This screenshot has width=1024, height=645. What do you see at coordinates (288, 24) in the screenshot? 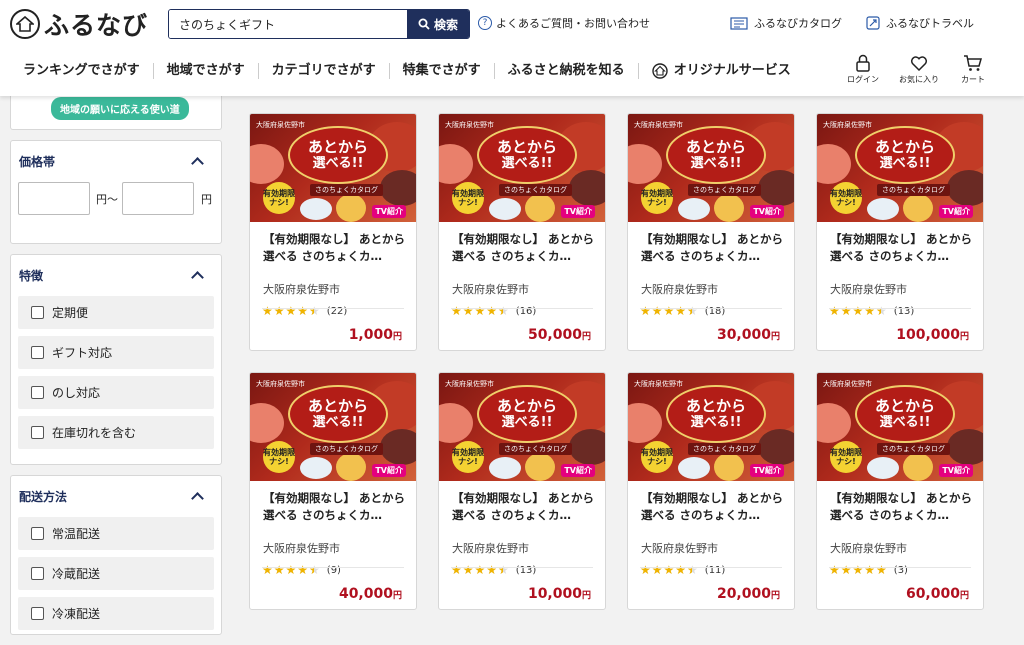
I see `search-input` at bounding box center [288, 24].